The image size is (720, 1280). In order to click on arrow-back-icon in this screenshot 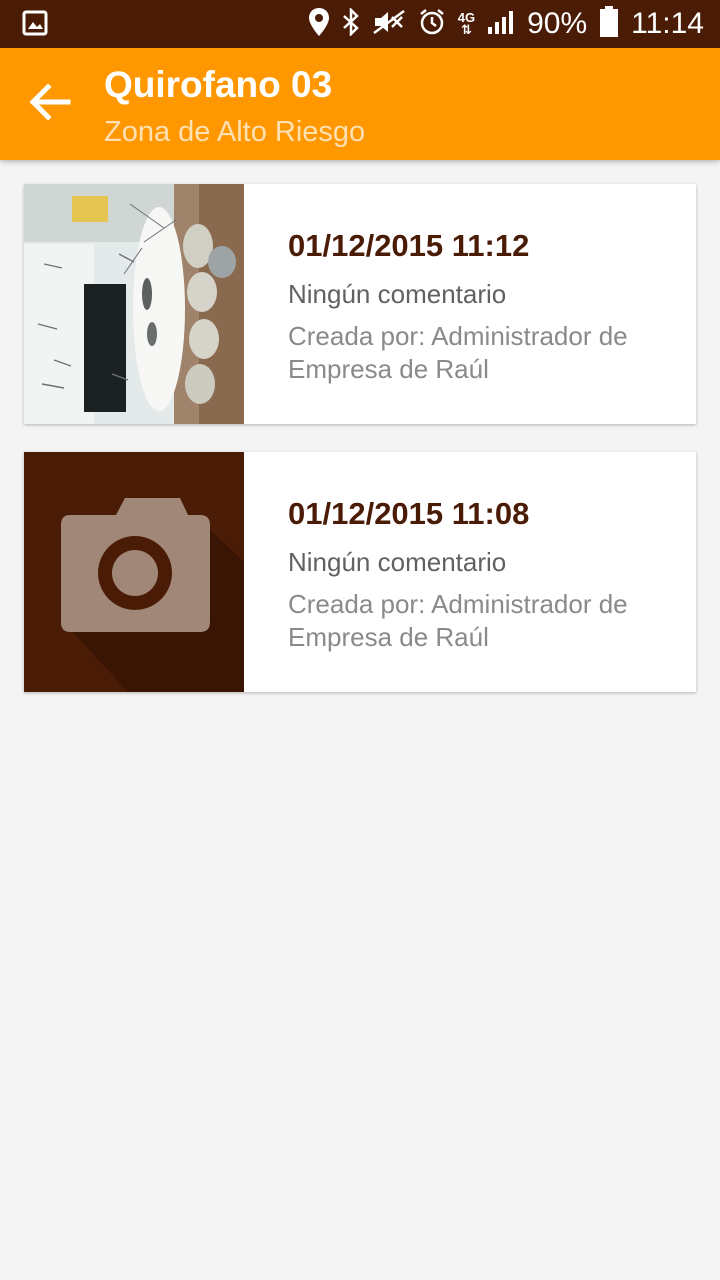, I will do `click(50, 104)`.